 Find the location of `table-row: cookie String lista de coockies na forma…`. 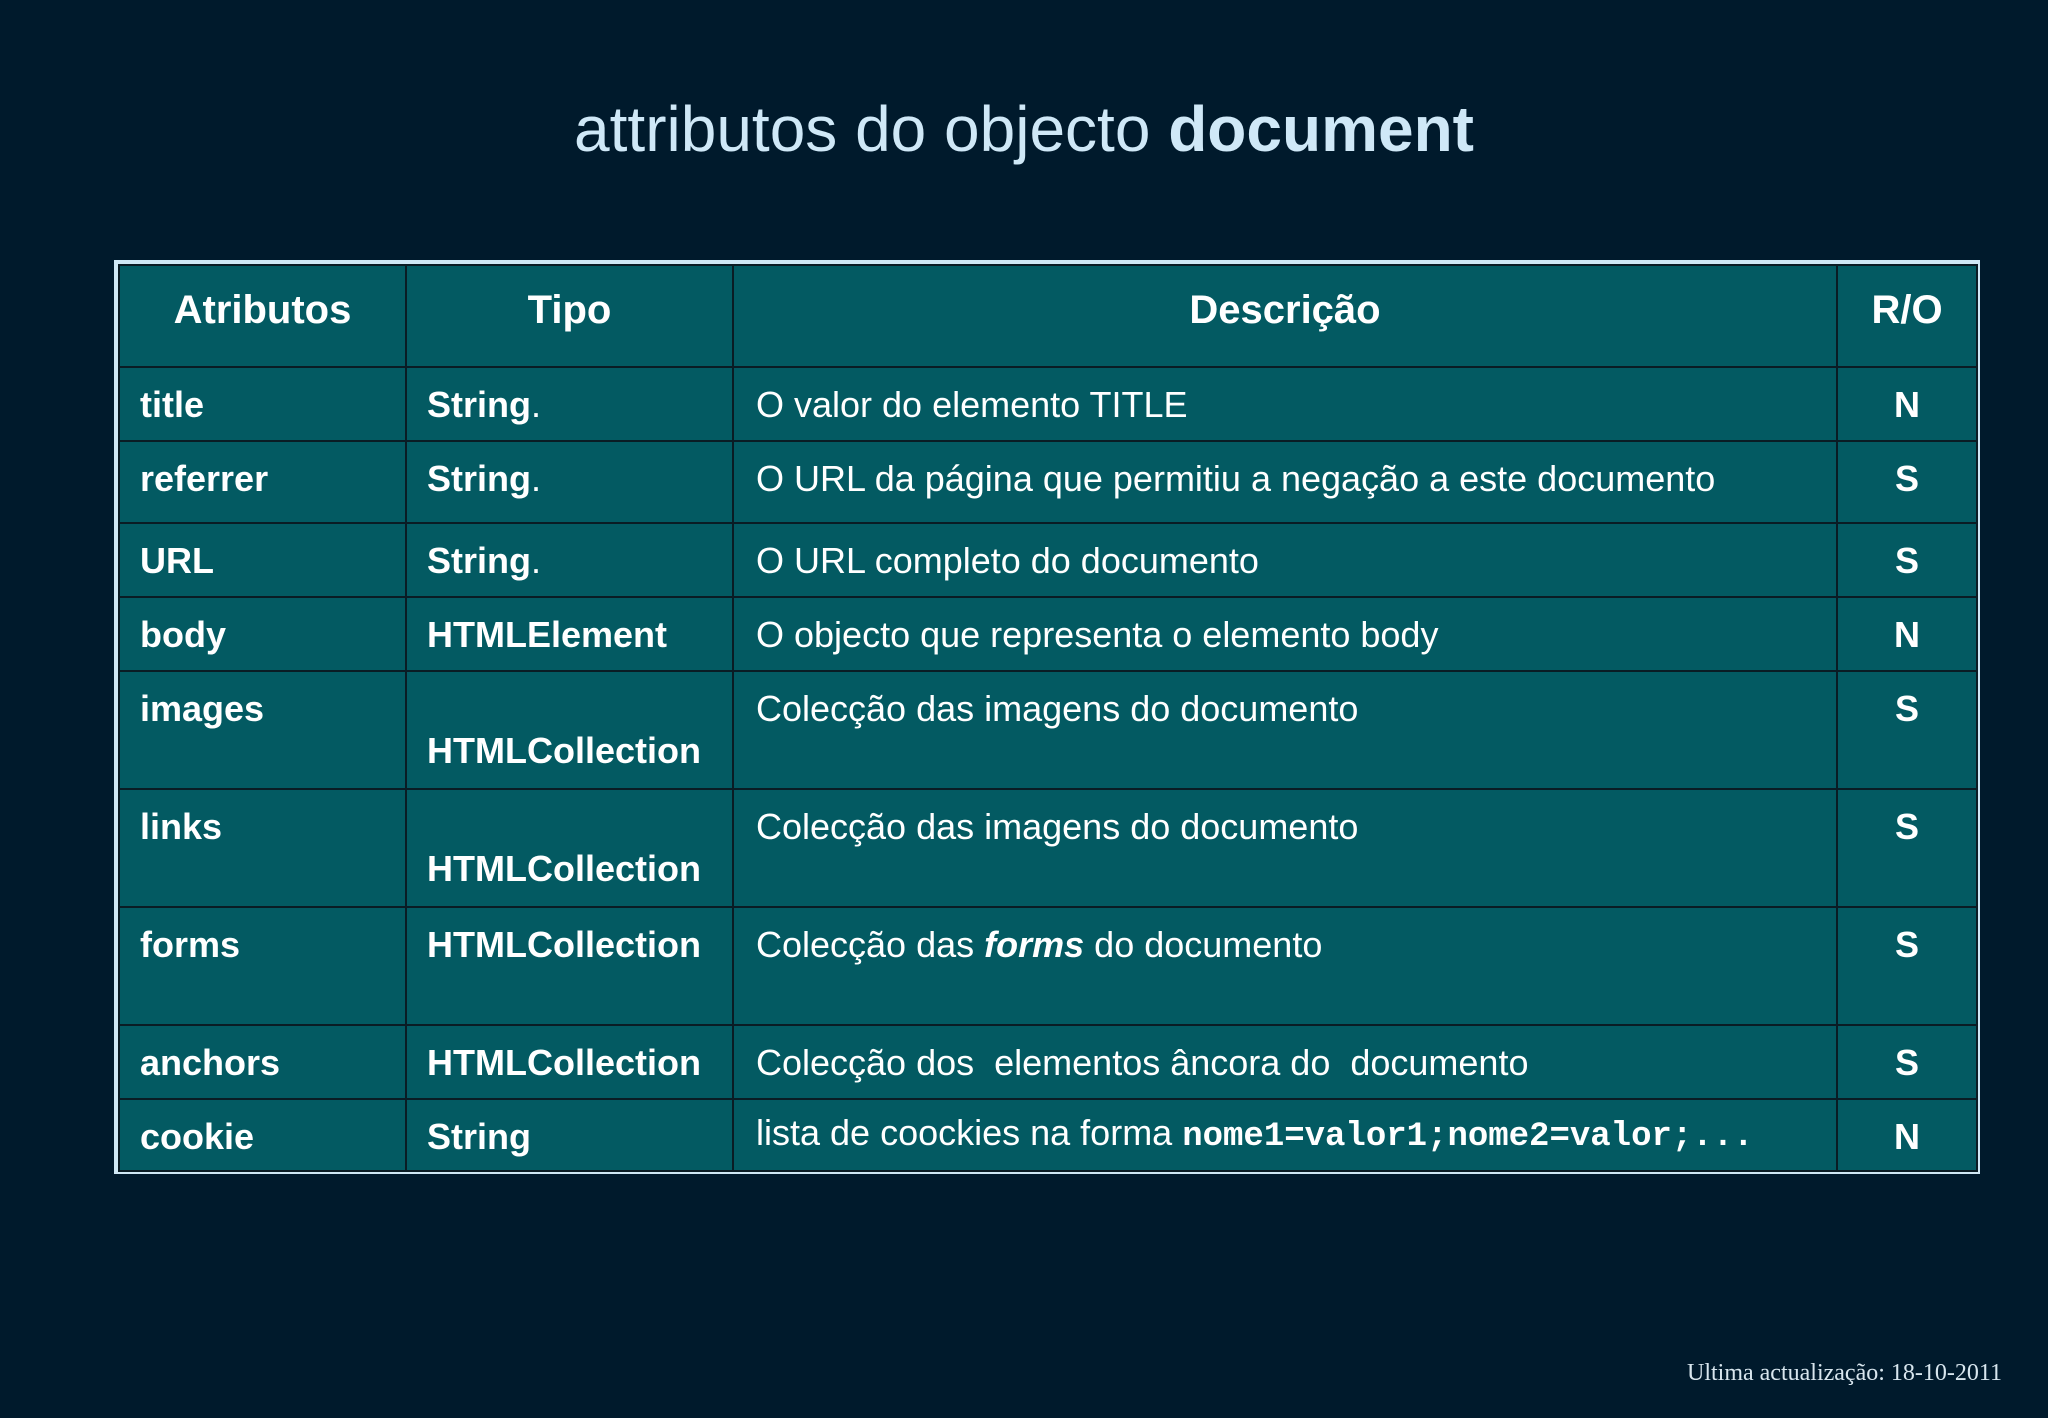

table-row: cookie String lista de coockies na forma… is located at coordinates (1048, 1135).